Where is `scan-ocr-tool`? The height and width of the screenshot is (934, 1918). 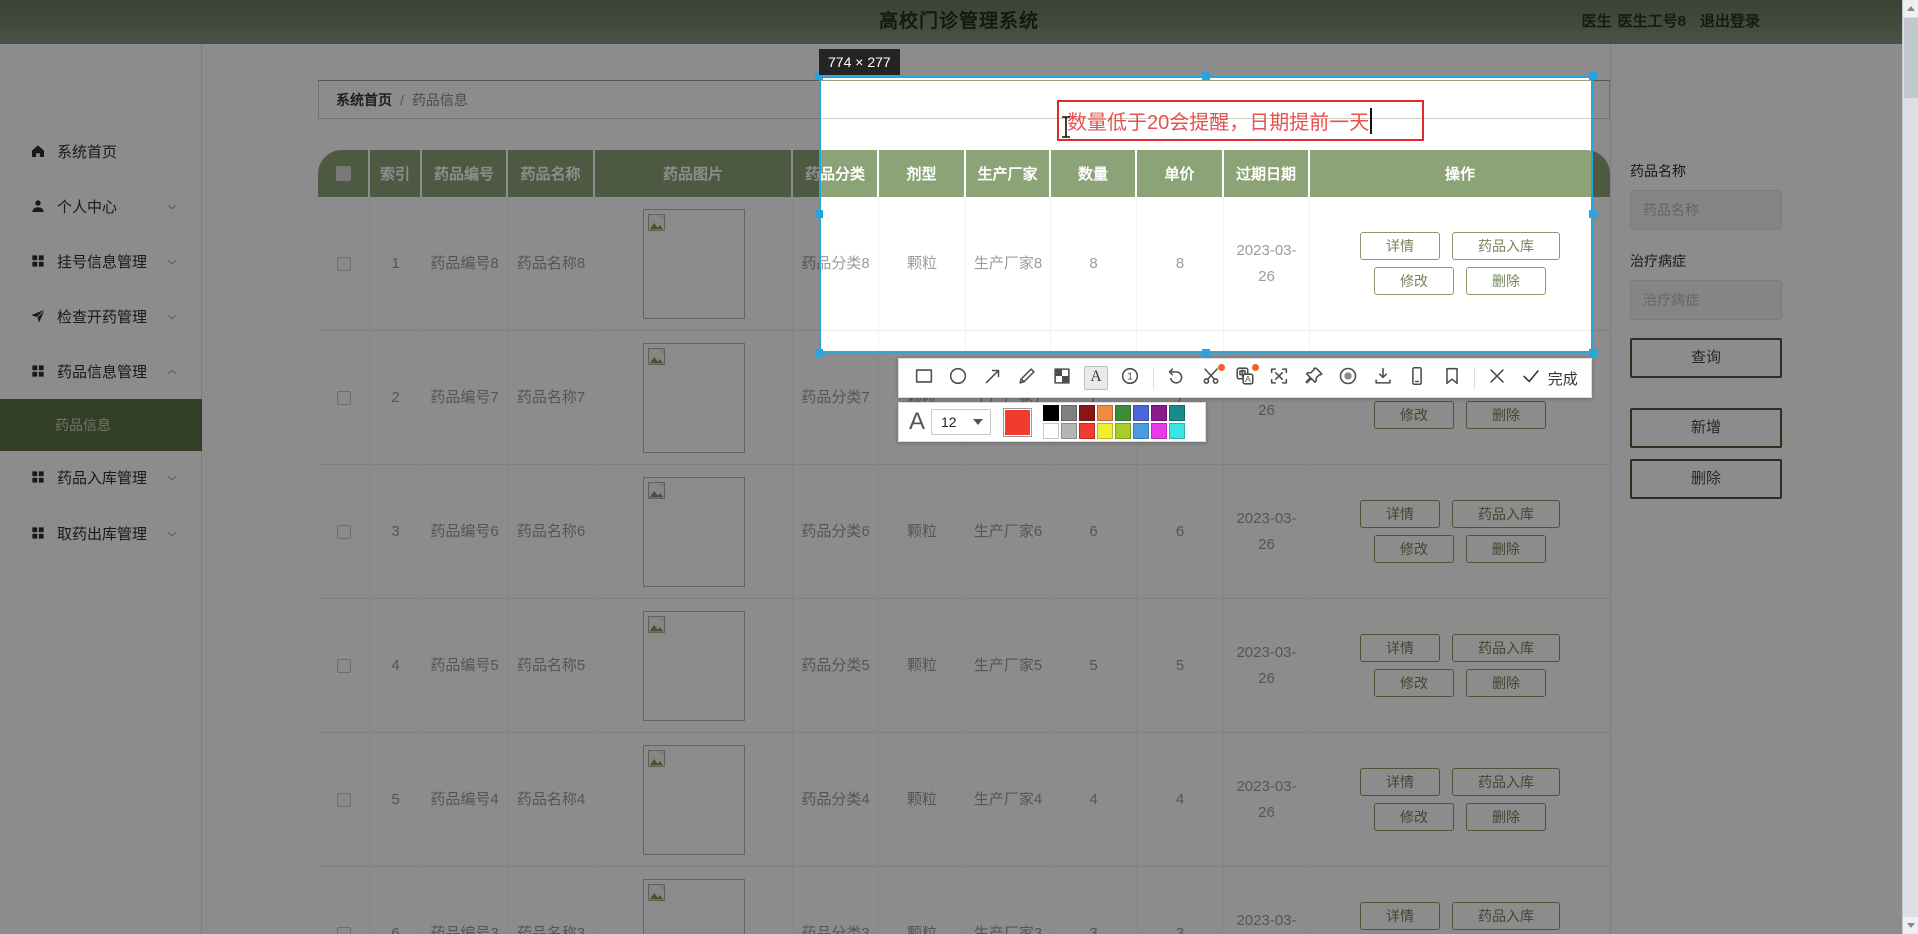 scan-ocr-tool is located at coordinates (1279, 378).